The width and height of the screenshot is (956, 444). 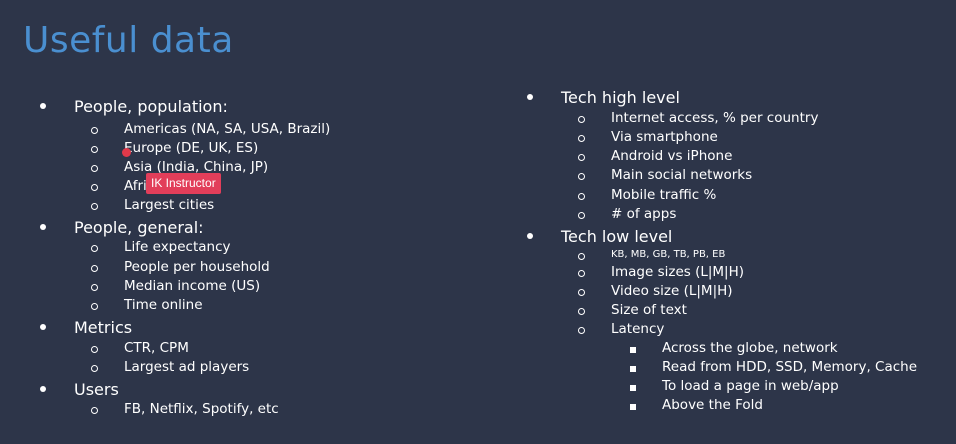 I want to click on list-item: Main social networks, so click(x=682, y=175).